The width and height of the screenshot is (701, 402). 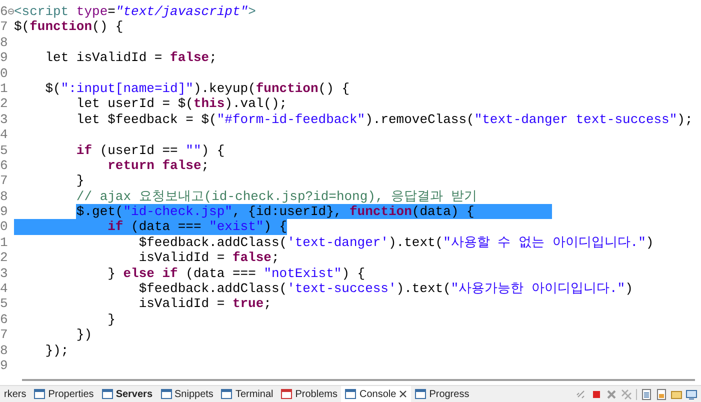 I want to click on code-text: "", so click(x=194, y=150).